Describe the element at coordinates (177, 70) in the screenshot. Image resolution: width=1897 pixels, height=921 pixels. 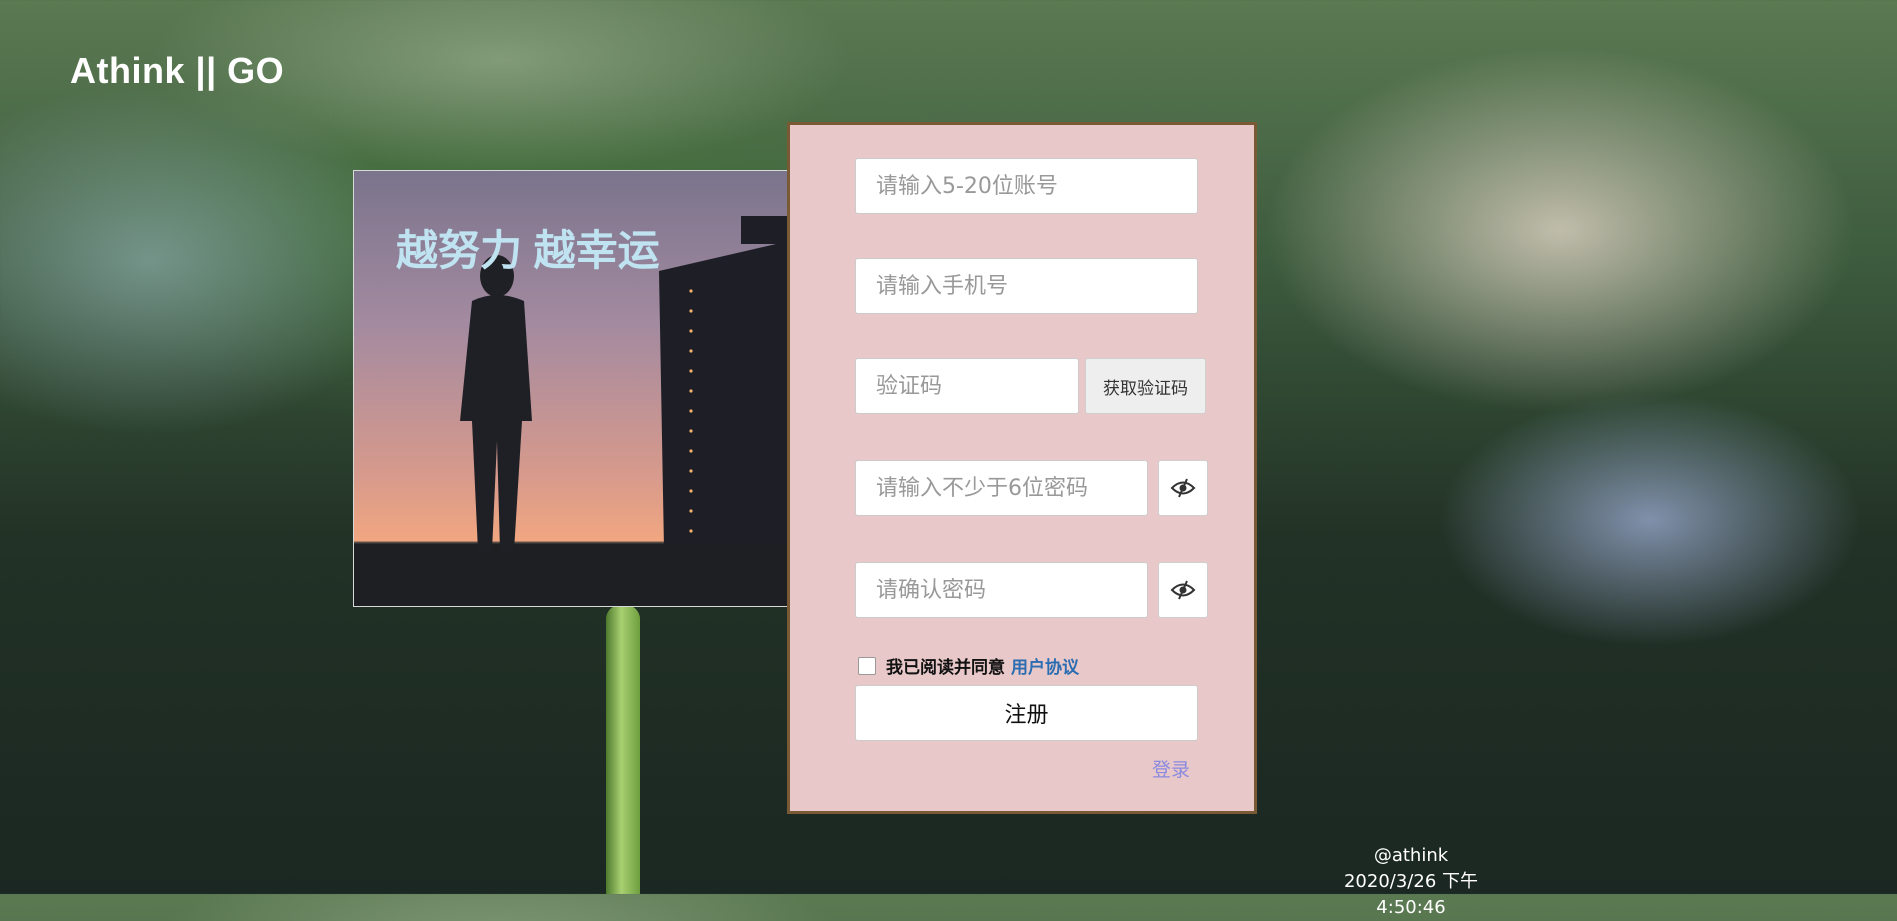
I see `brand-title: Athink || GO` at that location.